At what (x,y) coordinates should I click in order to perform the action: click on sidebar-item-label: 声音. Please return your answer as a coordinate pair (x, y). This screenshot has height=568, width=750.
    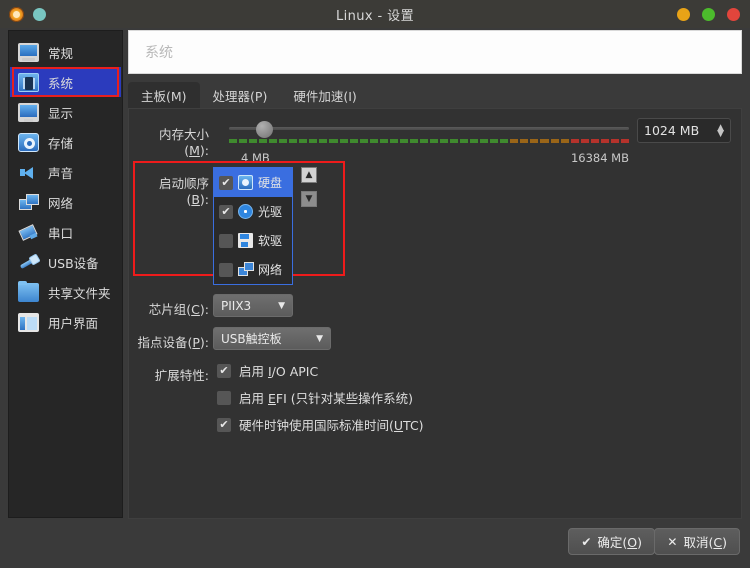
    Looking at the image, I should click on (61, 173).